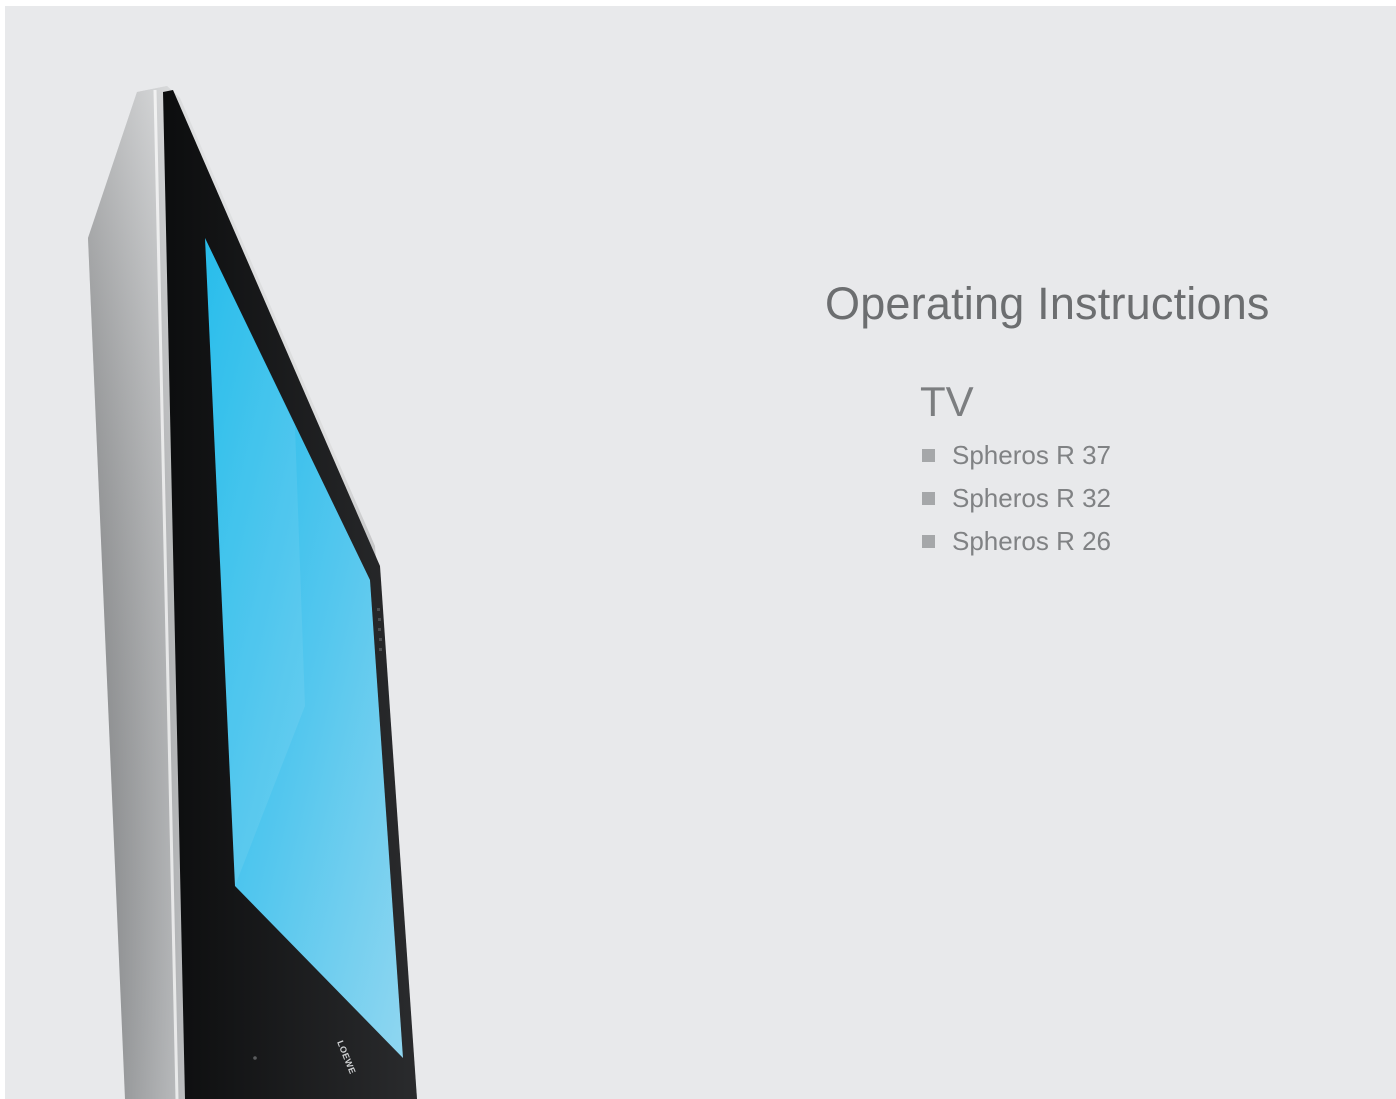 The width and height of the screenshot is (1396, 1099). Describe the element at coordinates (947, 401) in the screenshot. I see `product-category: TV` at that location.